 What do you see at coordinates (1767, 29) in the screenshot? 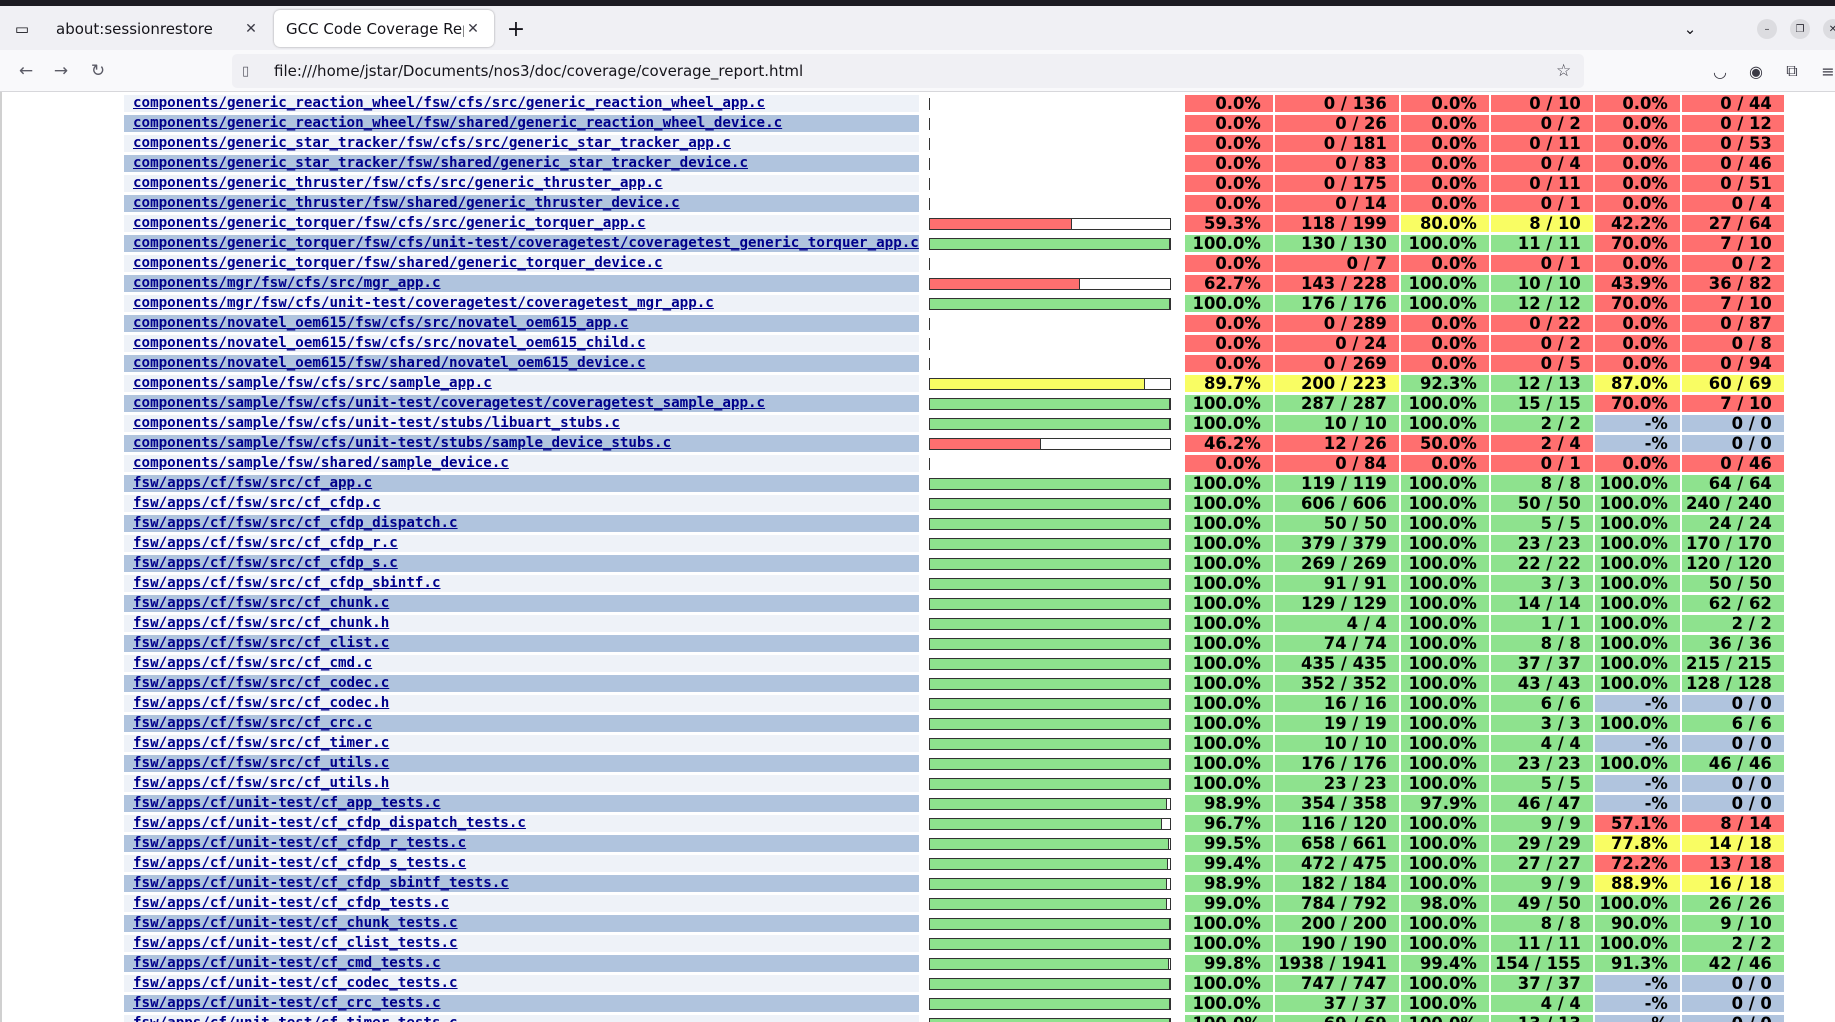
I see `minimize-icon: –` at bounding box center [1767, 29].